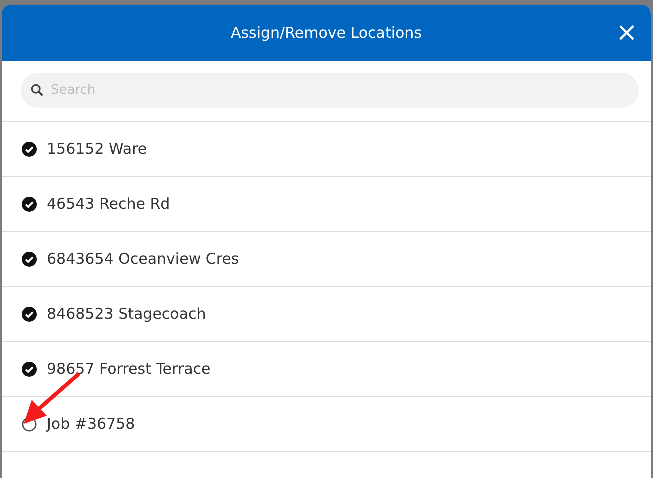 This screenshot has height=478, width=653. I want to click on radio-circle-icon, so click(29, 424).